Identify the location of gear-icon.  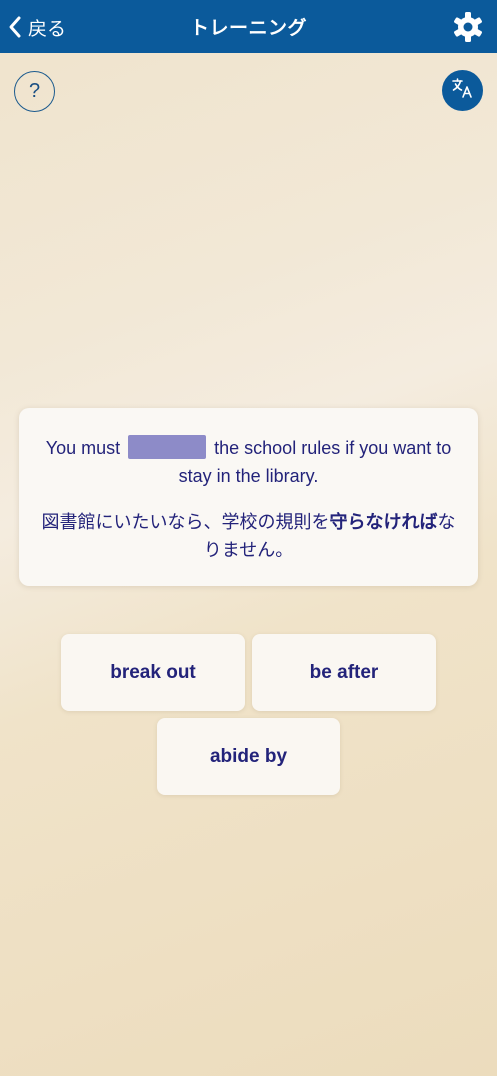
(468, 30).